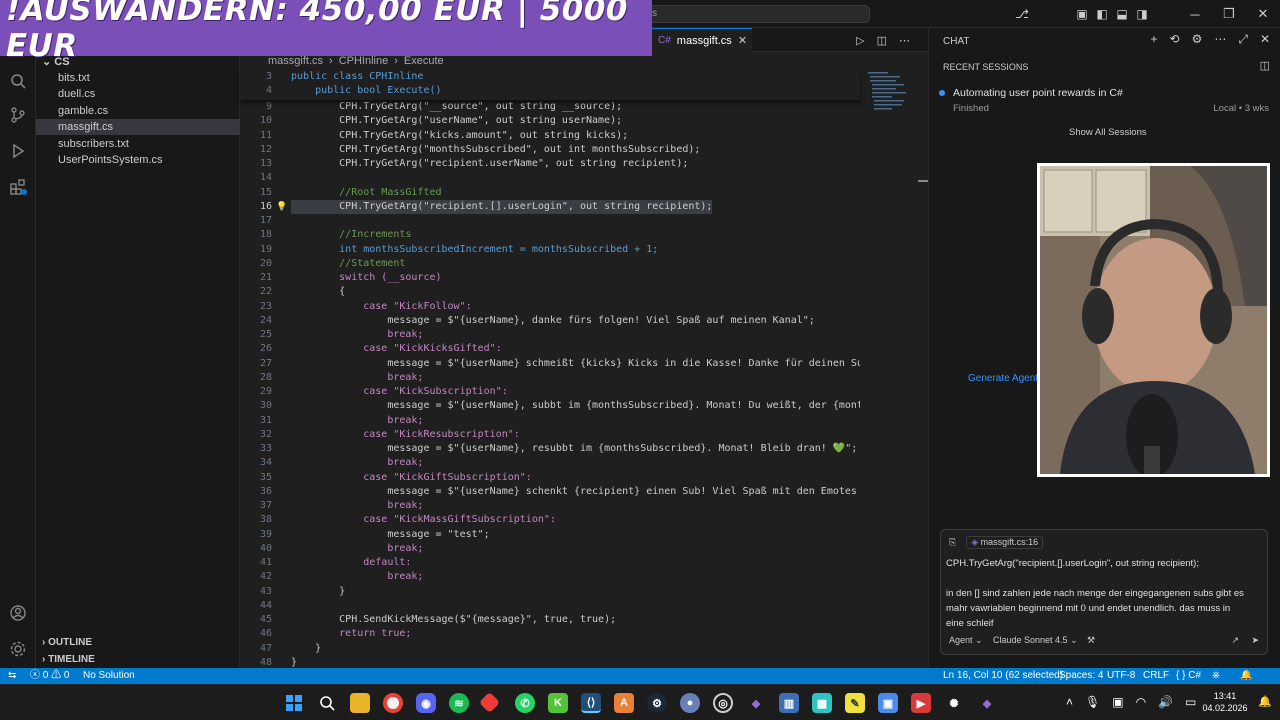  What do you see at coordinates (550, 221) in the screenshot?
I see `code-line: 17` at bounding box center [550, 221].